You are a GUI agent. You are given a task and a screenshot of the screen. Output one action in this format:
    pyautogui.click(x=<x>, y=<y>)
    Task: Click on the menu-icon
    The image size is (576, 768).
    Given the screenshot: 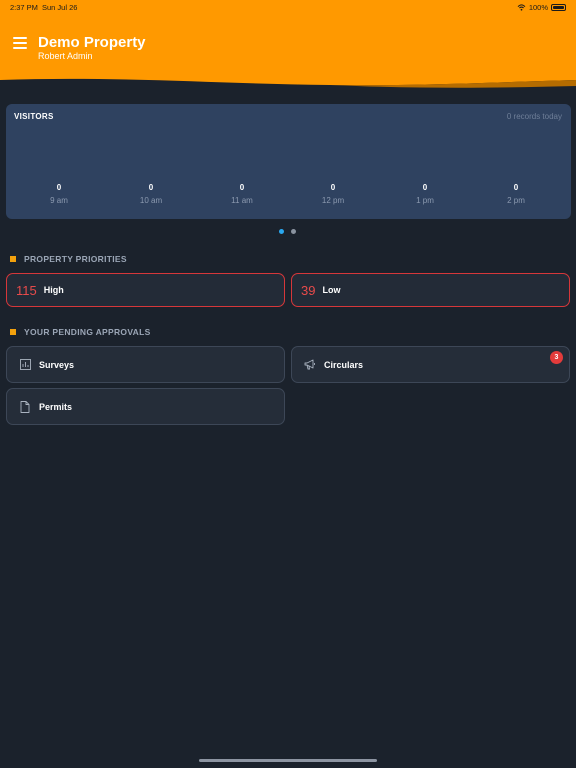 What is the action you would take?
    pyautogui.click(x=20, y=43)
    